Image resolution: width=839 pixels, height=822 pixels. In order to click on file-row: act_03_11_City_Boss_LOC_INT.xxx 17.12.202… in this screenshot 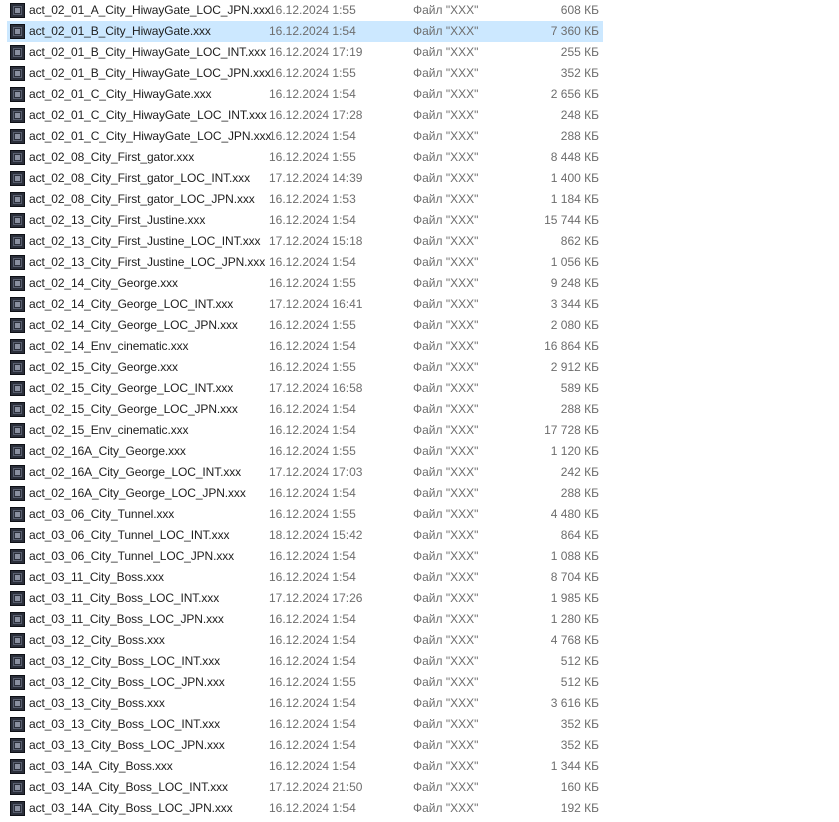, I will do `click(305, 598)`.